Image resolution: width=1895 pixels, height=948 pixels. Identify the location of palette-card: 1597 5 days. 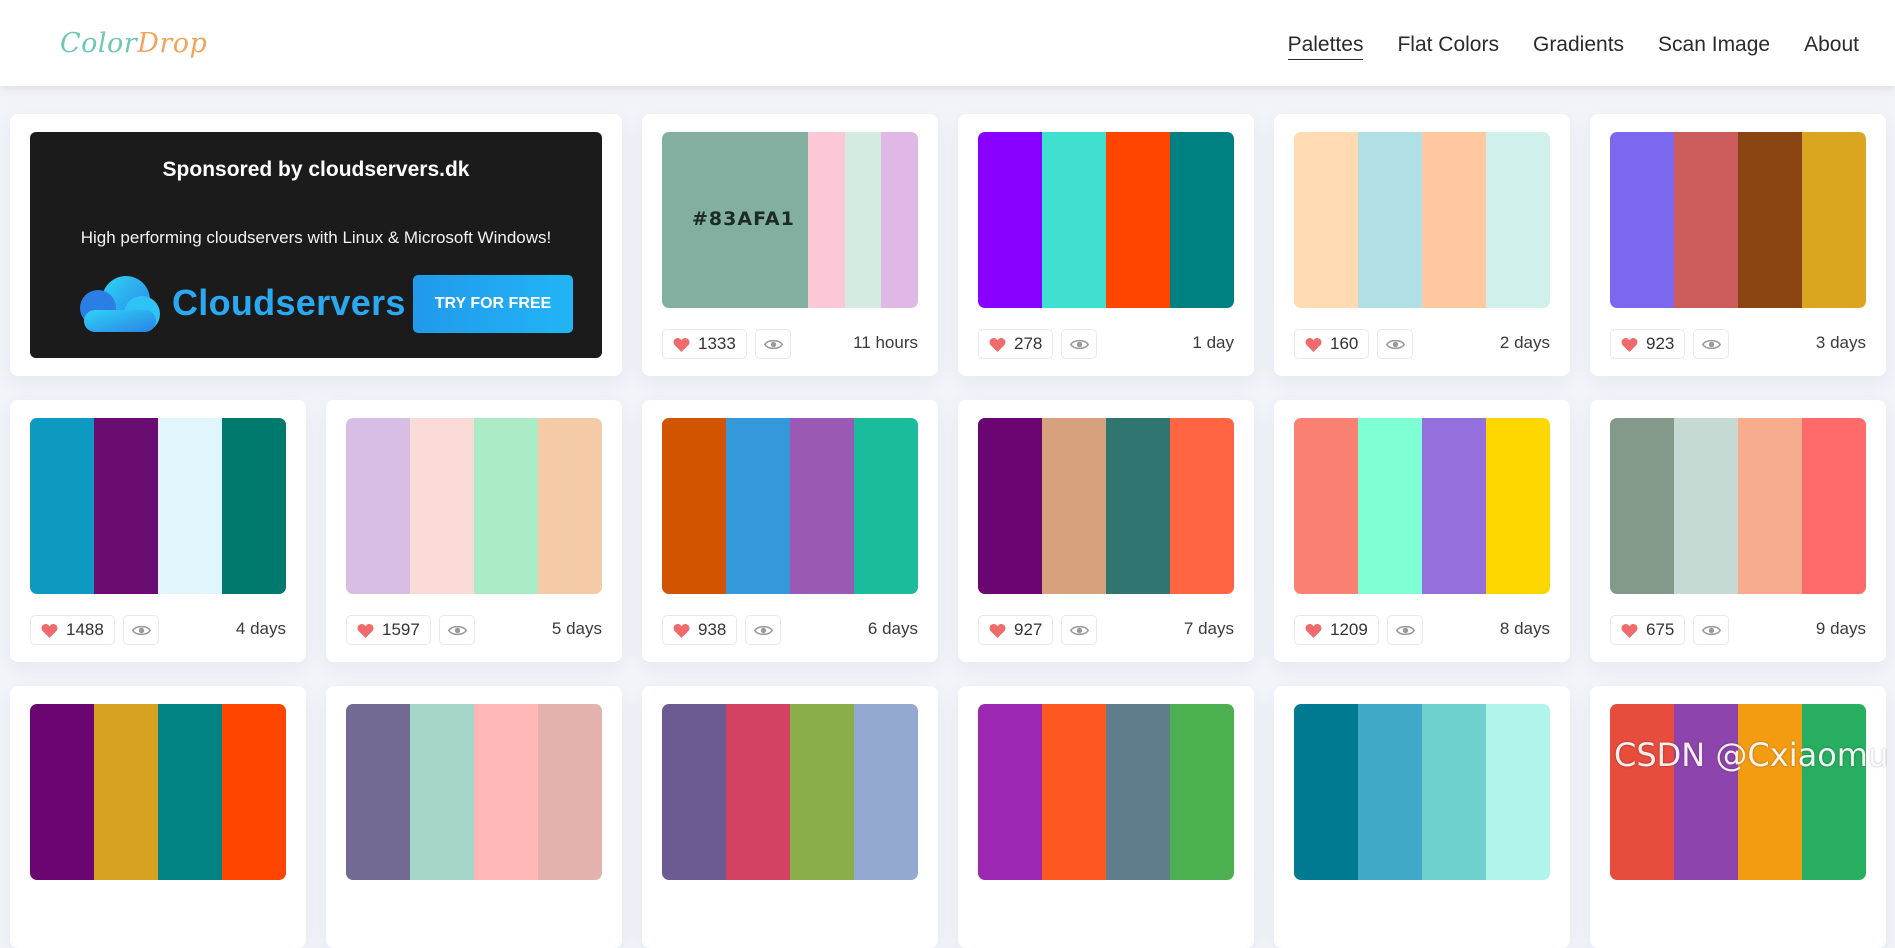
(474, 531).